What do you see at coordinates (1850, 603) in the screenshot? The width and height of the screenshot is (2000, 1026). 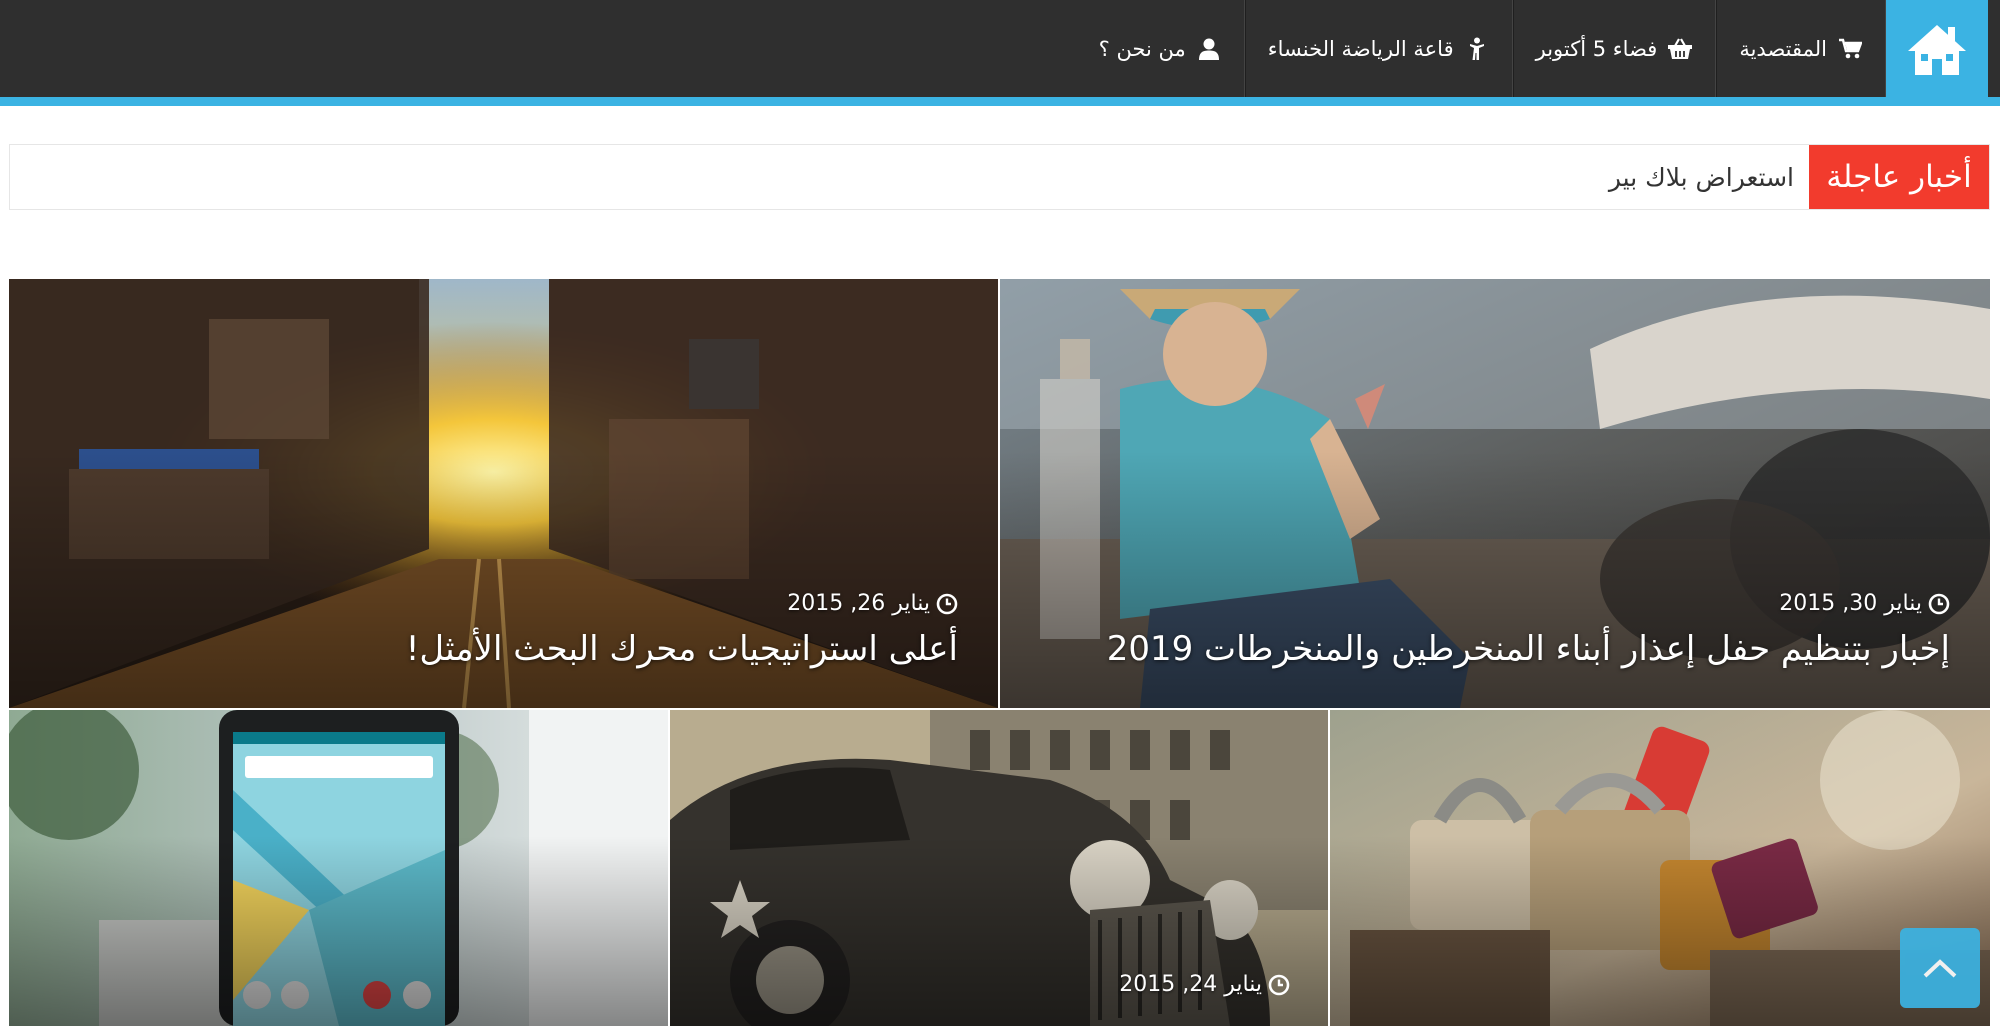 I see `post-date-text: يناير 30, 2015` at bounding box center [1850, 603].